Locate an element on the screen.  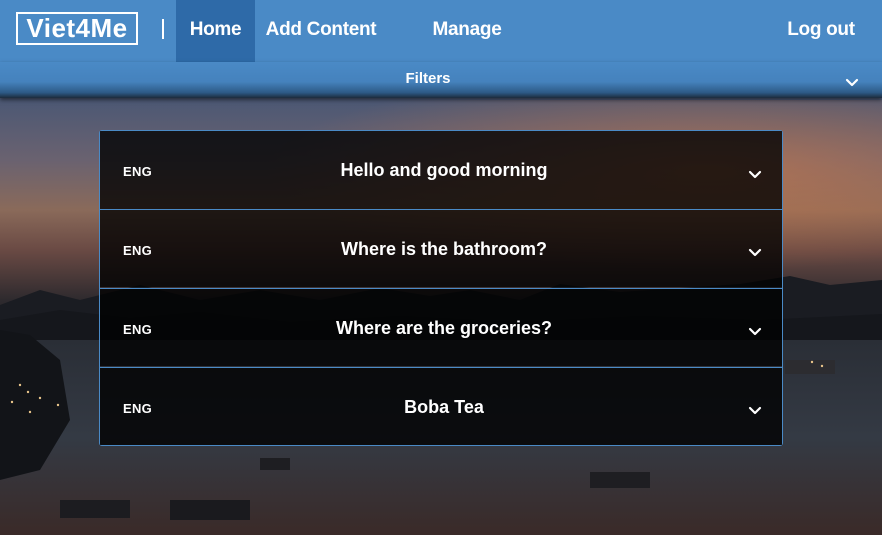
nav-home: Home is located at coordinates (215, 31).